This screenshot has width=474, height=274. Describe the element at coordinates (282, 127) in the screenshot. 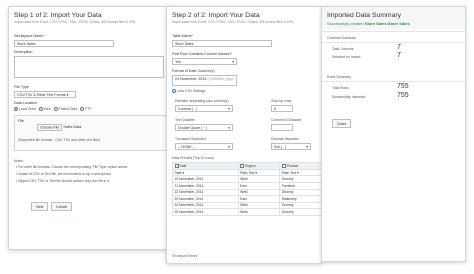

I see `comment-char-input` at that location.